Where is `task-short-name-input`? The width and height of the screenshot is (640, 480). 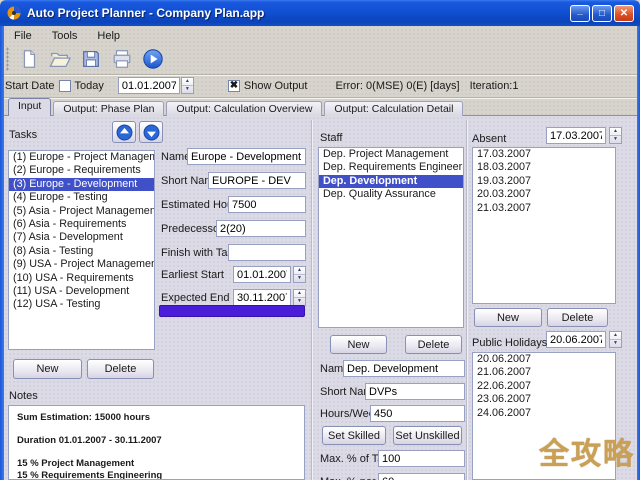 task-short-name-input is located at coordinates (257, 180).